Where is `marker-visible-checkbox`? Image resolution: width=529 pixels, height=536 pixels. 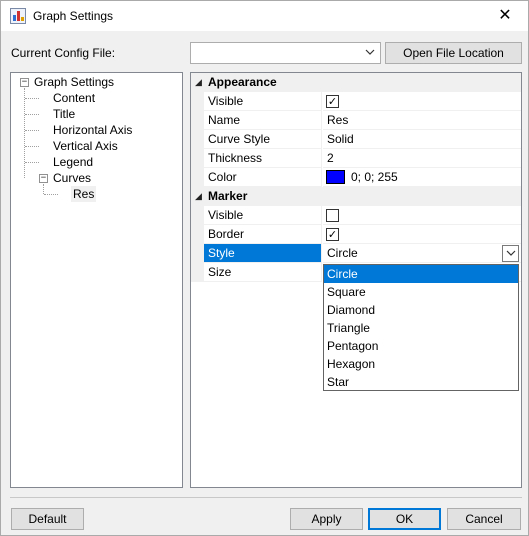
marker-visible-checkbox is located at coordinates (332, 215).